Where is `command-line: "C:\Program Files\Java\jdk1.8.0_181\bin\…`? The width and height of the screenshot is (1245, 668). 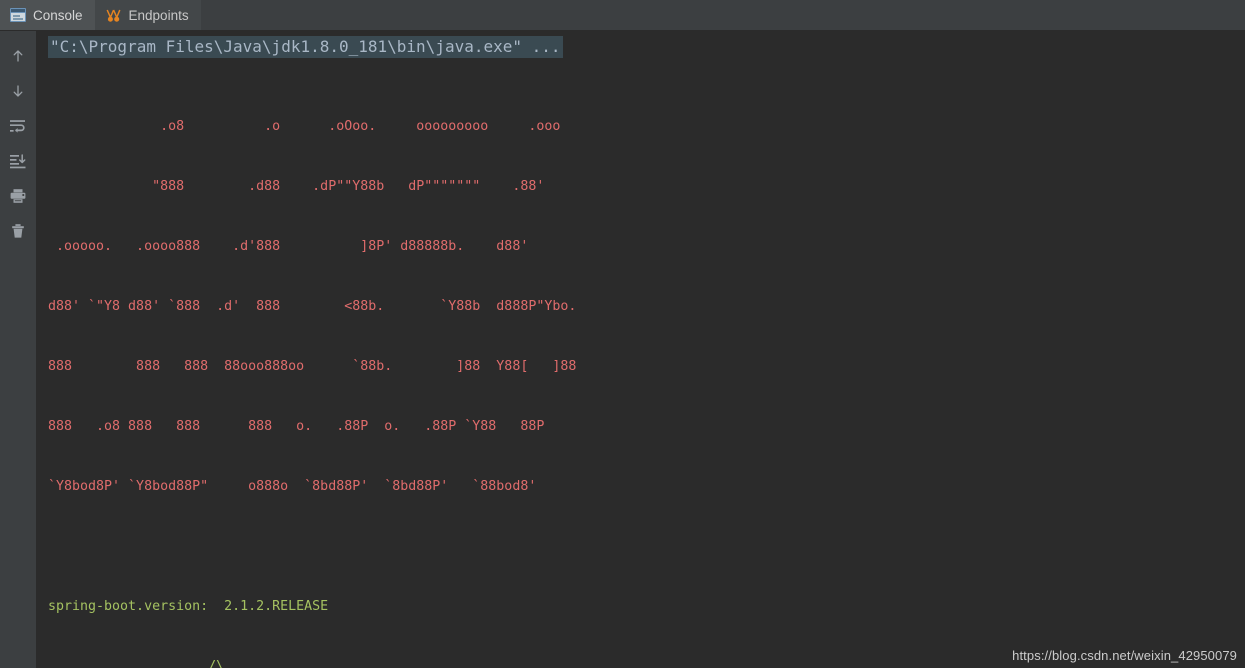 command-line: "C:\Program Files\Java\jdk1.8.0_181\bin\… is located at coordinates (640, 47).